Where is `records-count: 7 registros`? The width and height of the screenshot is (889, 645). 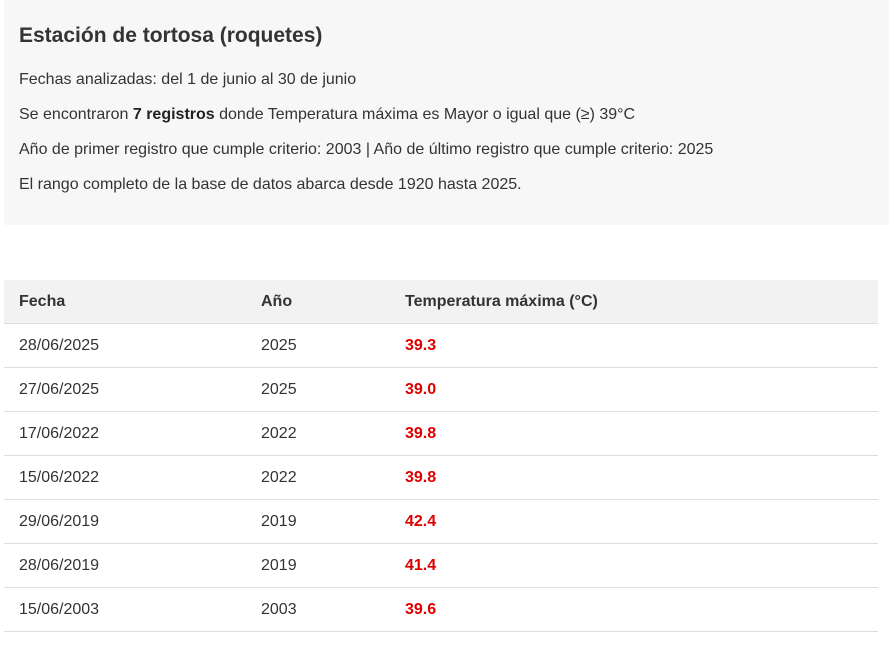 records-count: 7 registros is located at coordinates (173, 114).